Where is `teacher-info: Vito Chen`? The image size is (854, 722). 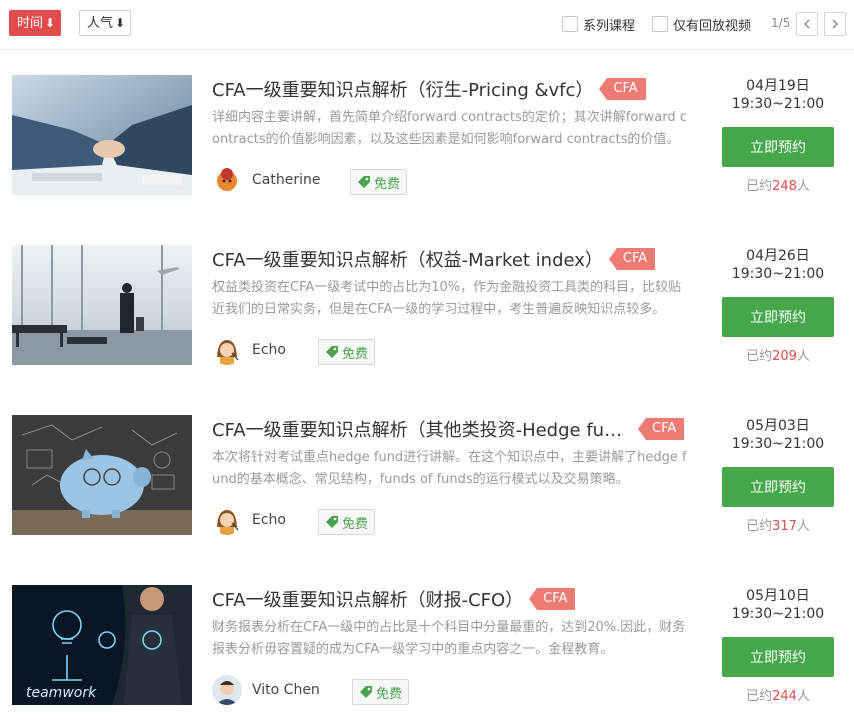 teacher-info: Vito Chen is located at coordinates (266, 690).